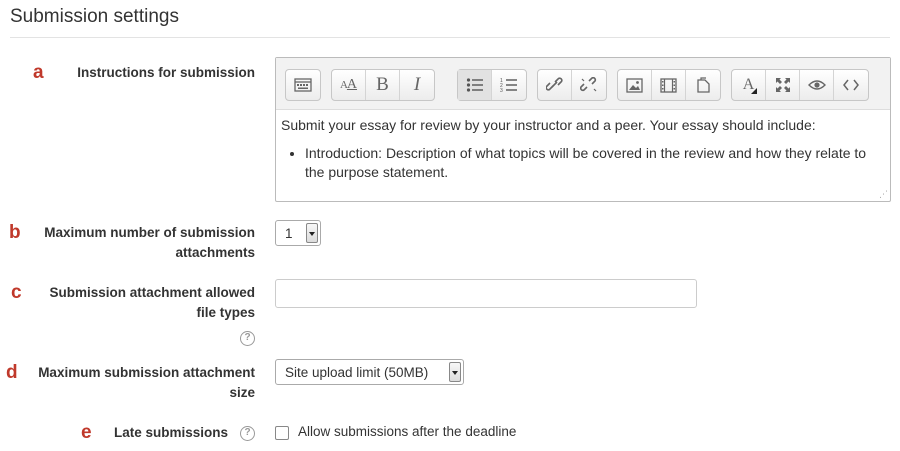 This screenshot has height=451, width=900. I want to click on toolbar-toggle-icon, so click(303, 85).